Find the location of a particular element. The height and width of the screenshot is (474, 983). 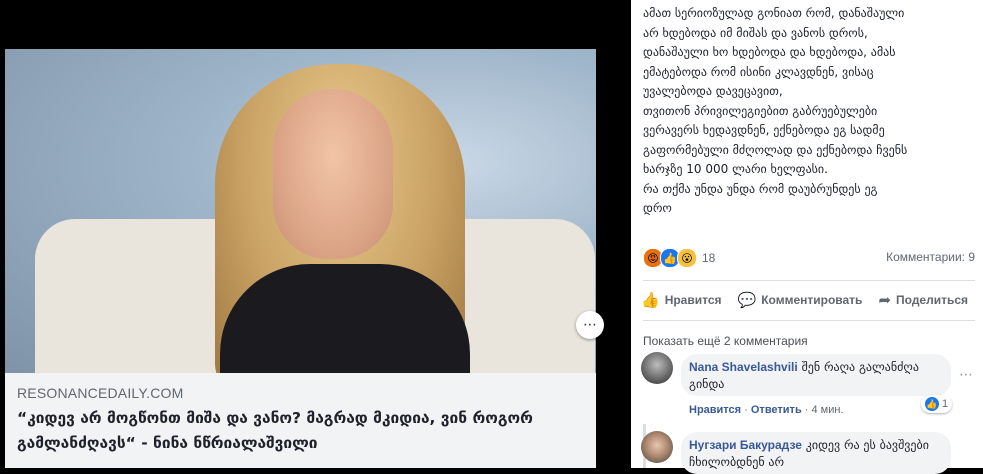

comment-like-link: Нравится is located at coordinates (715, 410).